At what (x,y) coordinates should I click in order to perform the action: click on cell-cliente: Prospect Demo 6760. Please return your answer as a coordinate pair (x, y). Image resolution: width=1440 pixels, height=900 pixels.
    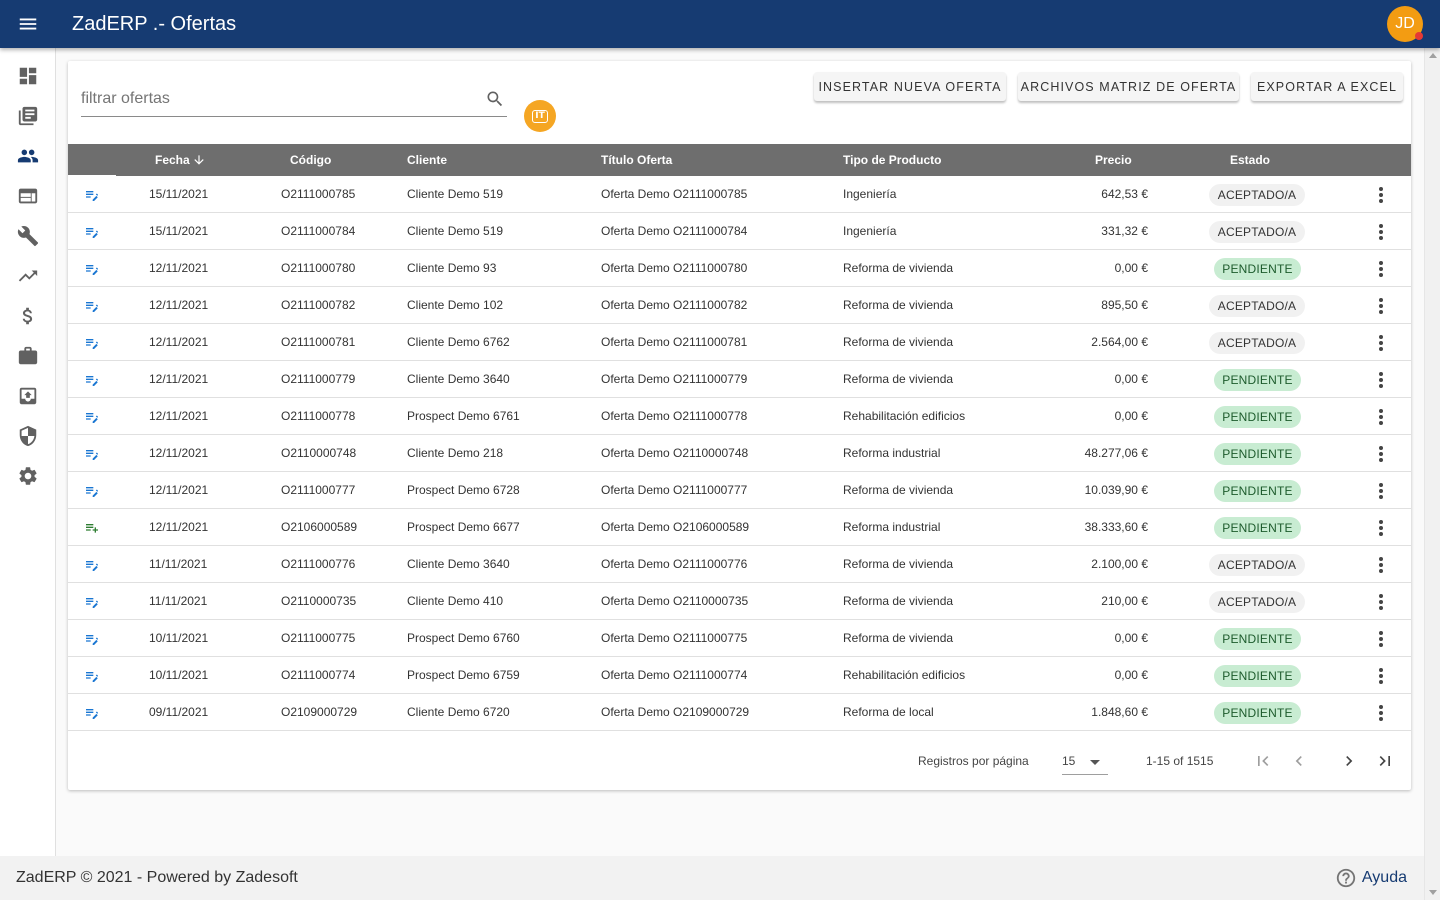
    Looking at the image, I should click on (463, 638).